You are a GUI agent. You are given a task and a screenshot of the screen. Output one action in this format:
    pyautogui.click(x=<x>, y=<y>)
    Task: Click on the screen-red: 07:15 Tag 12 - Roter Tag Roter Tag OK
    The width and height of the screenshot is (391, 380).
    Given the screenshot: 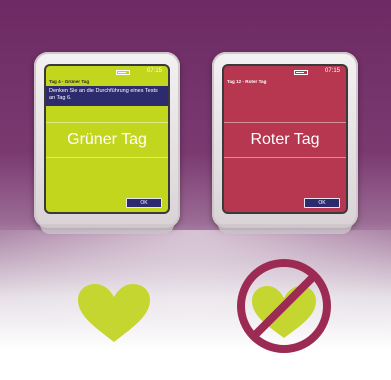 What is the action you would take?
    pyautogui.click(x=285, y=139)
    